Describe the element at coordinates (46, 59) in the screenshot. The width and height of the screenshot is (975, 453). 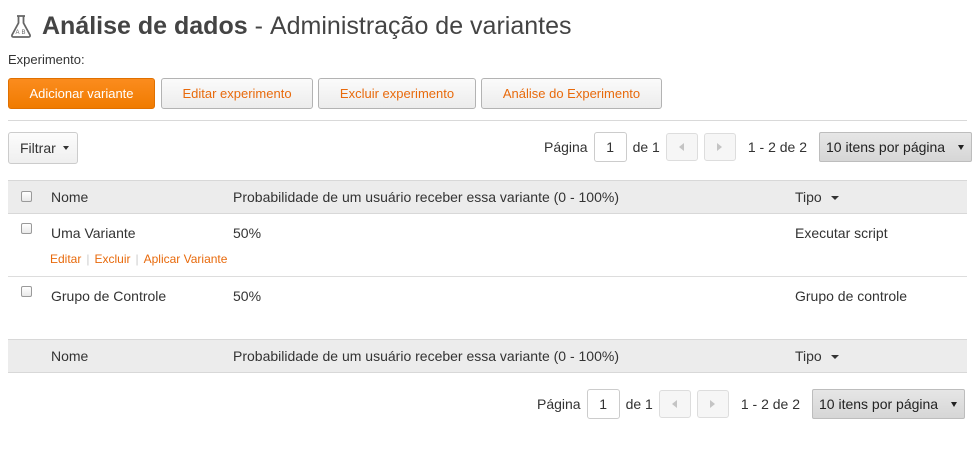
I see `experiment-label: Experimento:` at that location.